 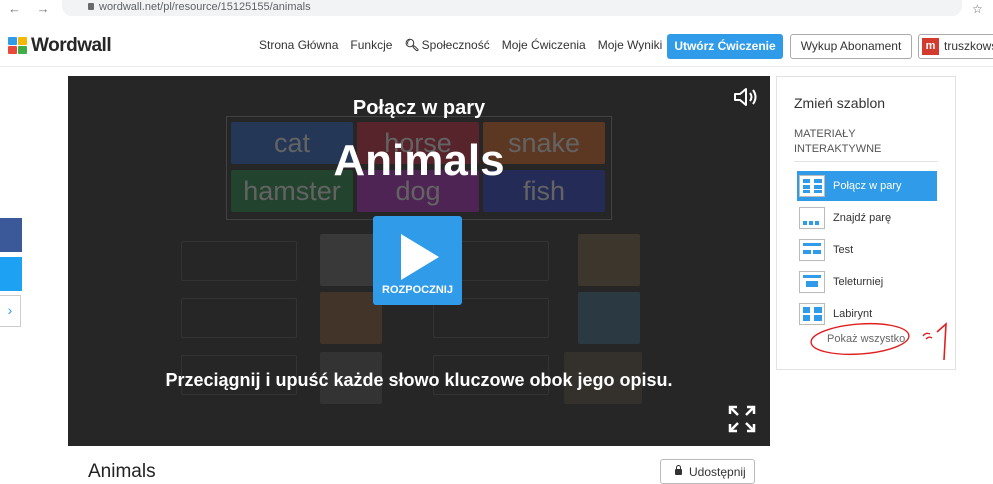 What do you see at coordinates (412, 45) in the screenshot?
I see `search-icon: 🔍︎` at bounding box center [412, 45].